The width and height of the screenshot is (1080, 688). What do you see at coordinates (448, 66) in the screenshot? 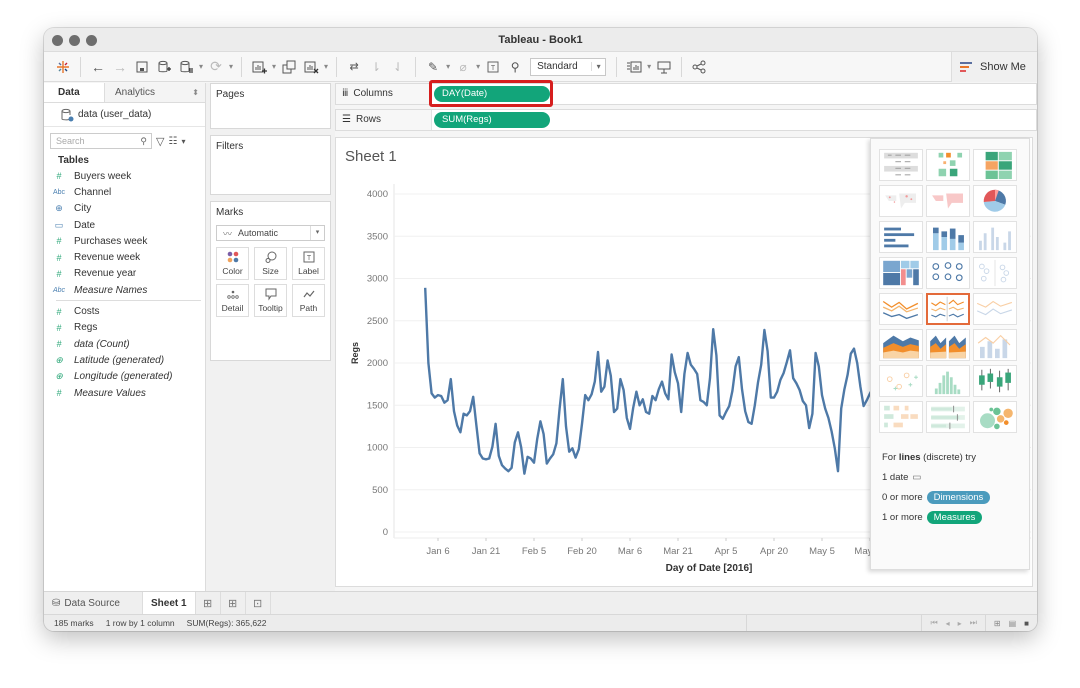
I see `highlight-caret: ▾` at bounding box center [448, 66].